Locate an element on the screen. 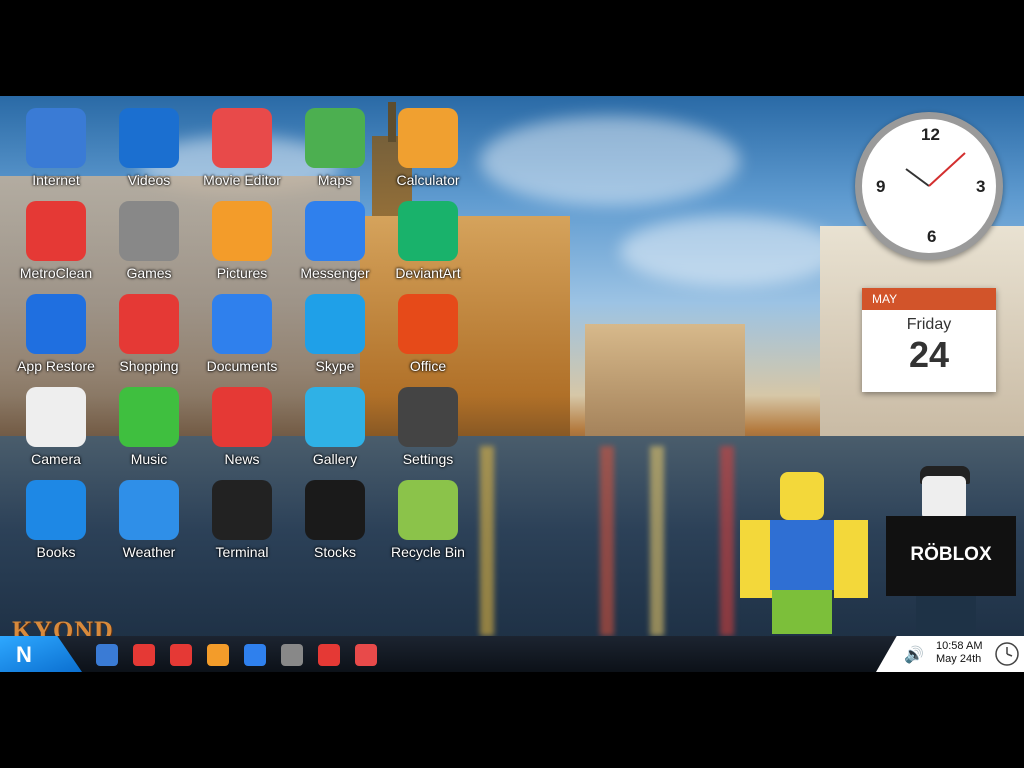 The width and height of the screenshot is (1024, 768). desktop-icon-app-restore: App Restore is located at coordinates (56, 328).